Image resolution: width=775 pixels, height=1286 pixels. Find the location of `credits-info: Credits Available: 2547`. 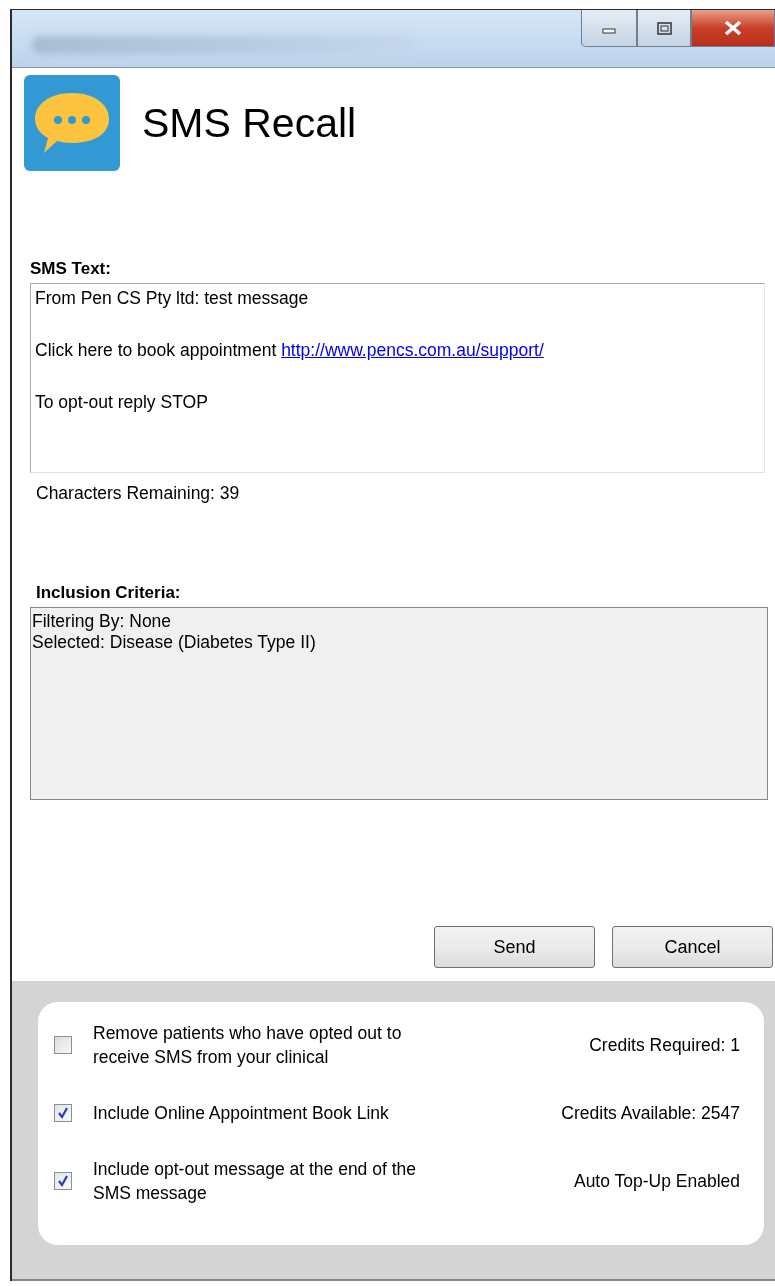

credits-info: Credits Available: 2547 is located at coordinates (650, 1113).